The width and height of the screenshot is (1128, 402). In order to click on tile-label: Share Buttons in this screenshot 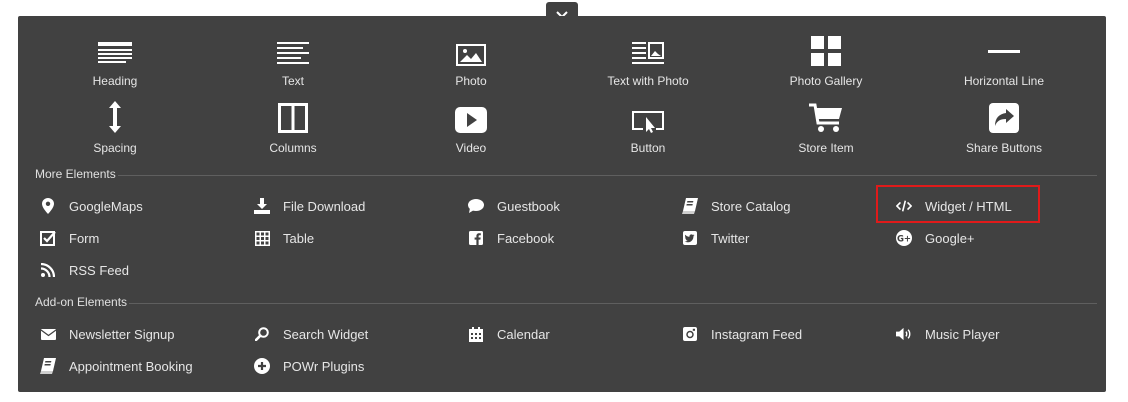, I will do `click(1004, 148)`.